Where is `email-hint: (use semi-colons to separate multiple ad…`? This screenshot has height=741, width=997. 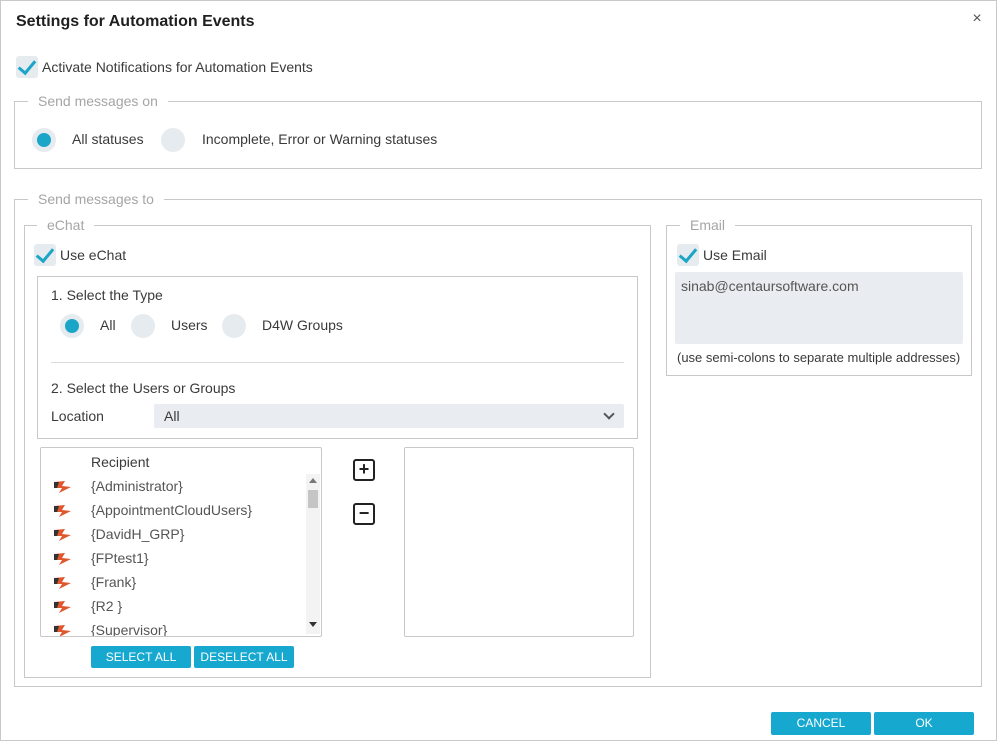
email-hint: (use semi-colons to separate multiple ad… is located at coordinates (819, 357).